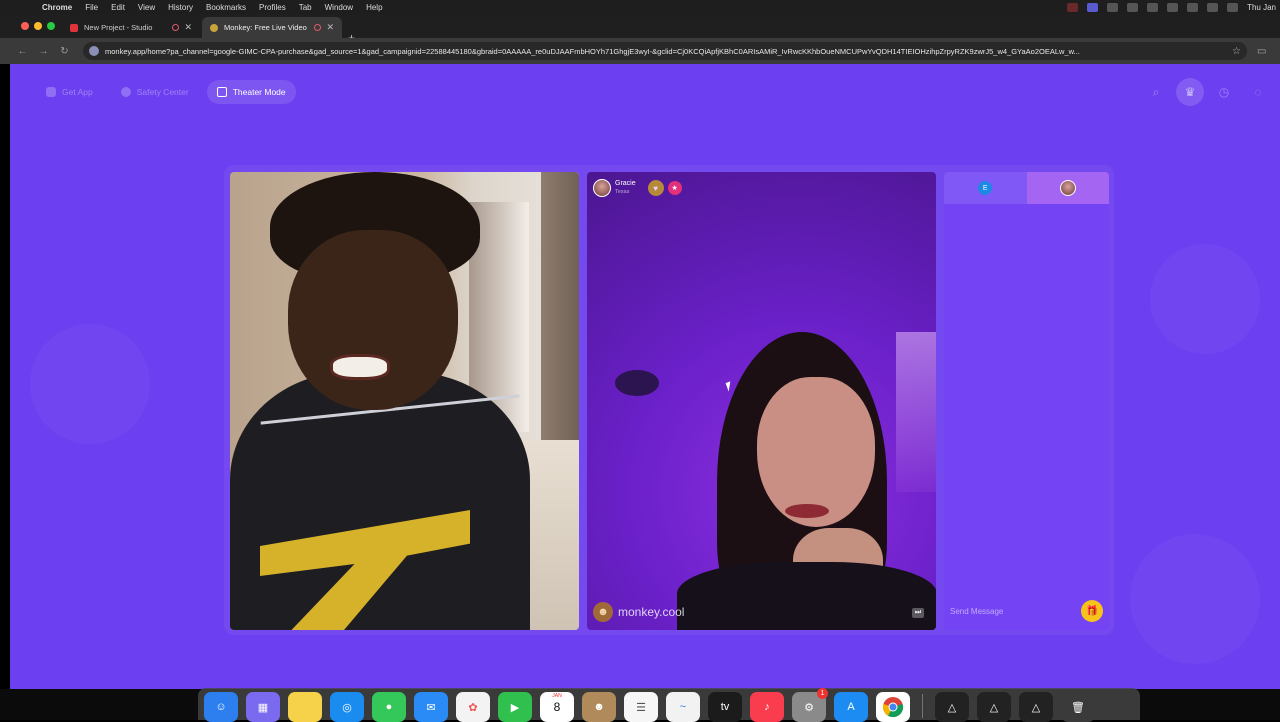 The width and height of the screenshot is (1280, 722). Describe the element at coordinates (1092, 611) in the screenshot. I see `send-gift-button: 🎁` at that location.